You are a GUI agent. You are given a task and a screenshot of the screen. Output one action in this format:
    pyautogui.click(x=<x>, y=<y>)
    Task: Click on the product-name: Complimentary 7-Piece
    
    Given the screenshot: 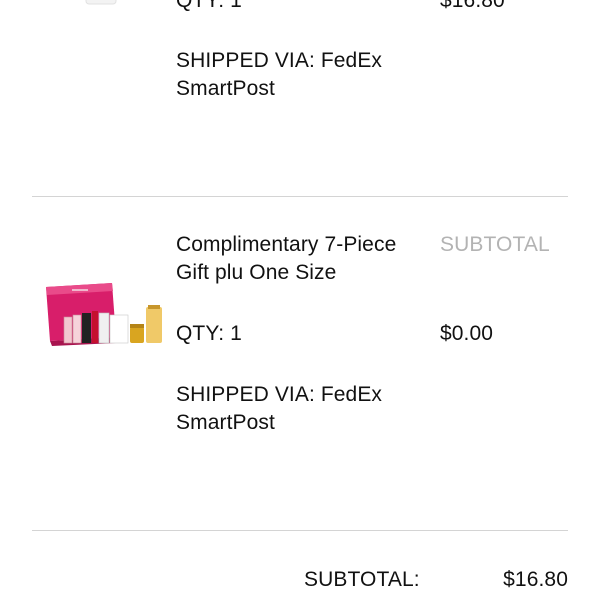 What is the action you would take?
    pyautogui.click(x=286, y=244)
    